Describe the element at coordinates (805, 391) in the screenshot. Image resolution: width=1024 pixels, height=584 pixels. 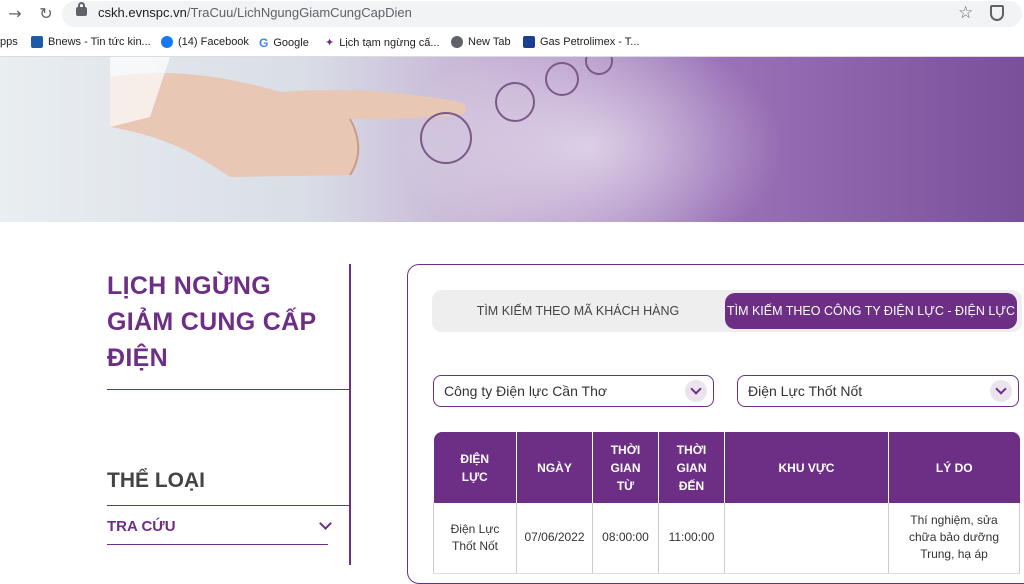
I see `branch-select-value: Điện Lực Thốt Nốt` at that location.